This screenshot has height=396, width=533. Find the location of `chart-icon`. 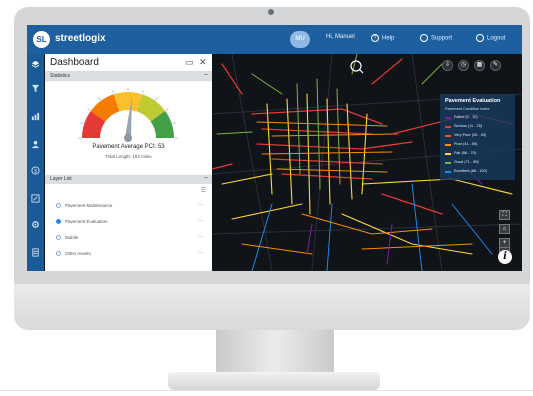

chart-icon is located at coordinates (35, 116).